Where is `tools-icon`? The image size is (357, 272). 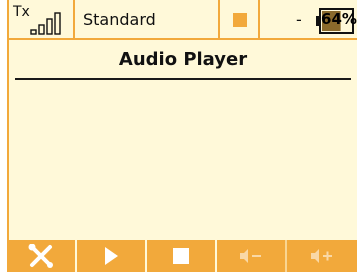 tools-icon is located at coordinates (40, 256).